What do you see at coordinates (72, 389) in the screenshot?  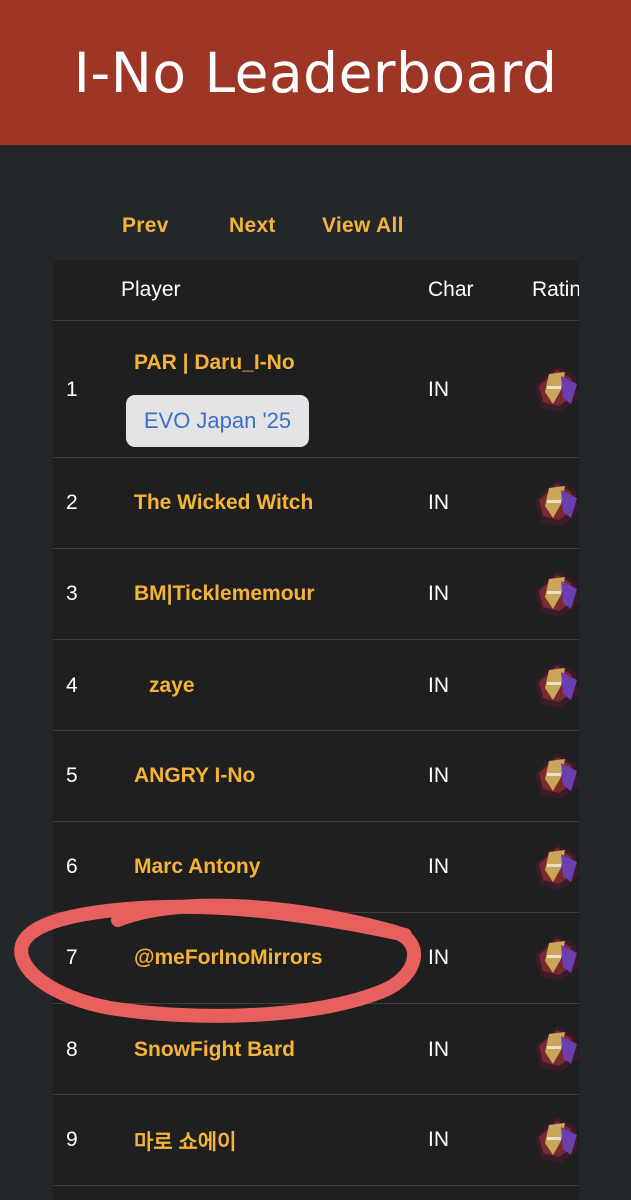 I see `rank-number: 1` at bounding box center [72, 389].